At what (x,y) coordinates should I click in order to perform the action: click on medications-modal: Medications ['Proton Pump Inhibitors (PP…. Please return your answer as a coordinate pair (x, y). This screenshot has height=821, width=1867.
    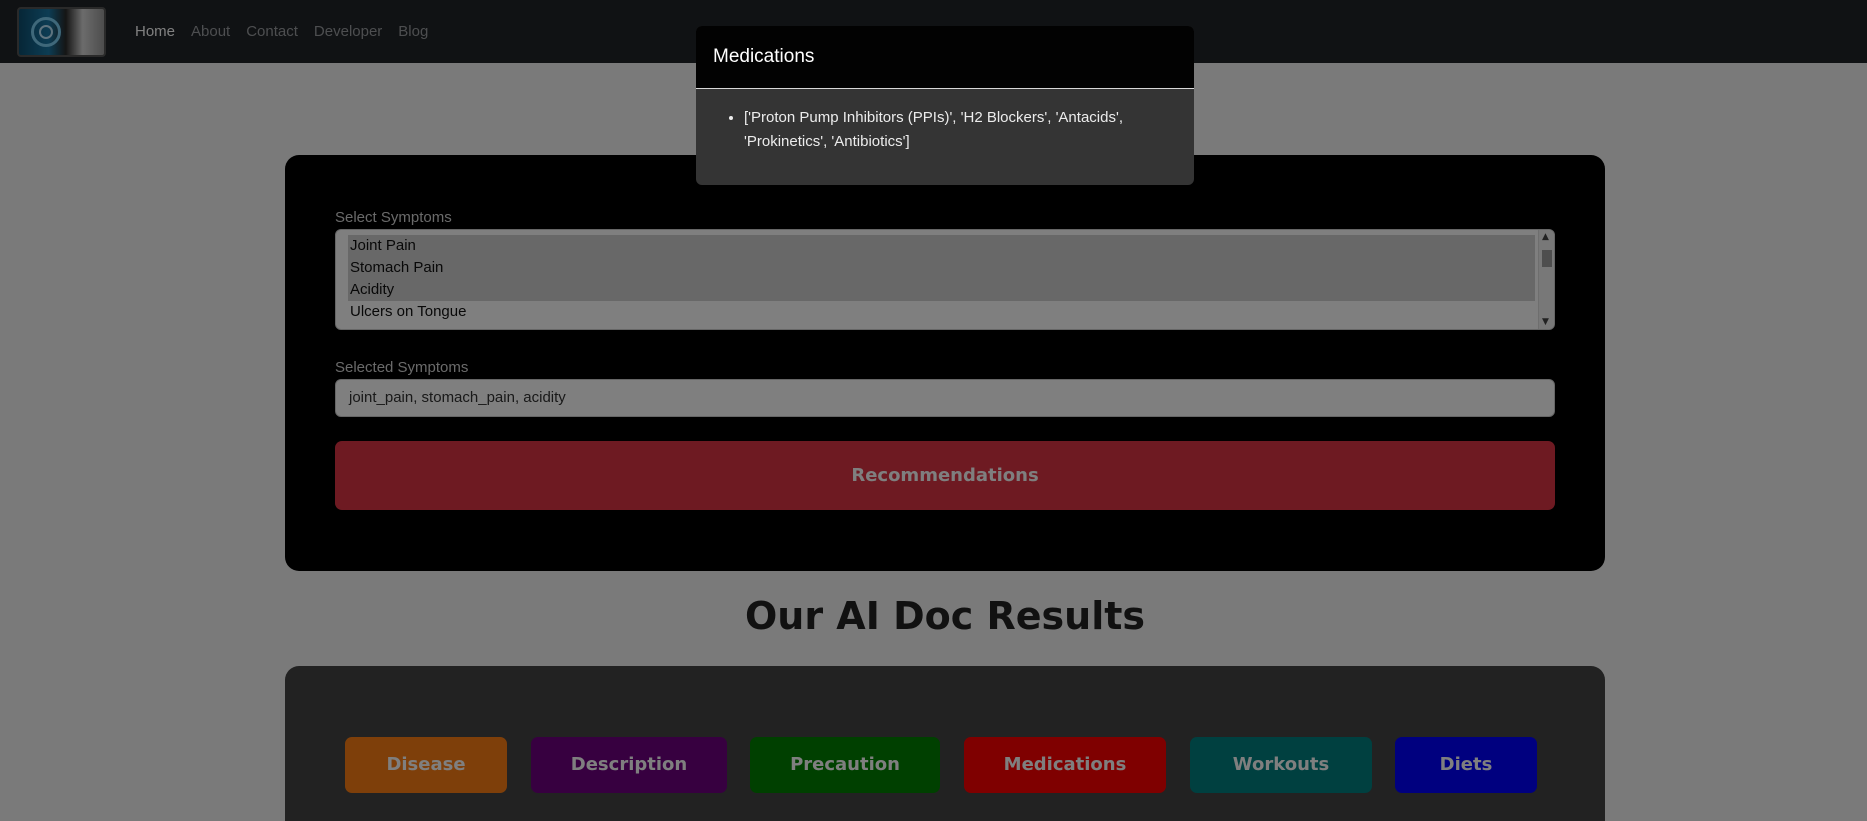
    Looking at the image, I should click on (945, 105).